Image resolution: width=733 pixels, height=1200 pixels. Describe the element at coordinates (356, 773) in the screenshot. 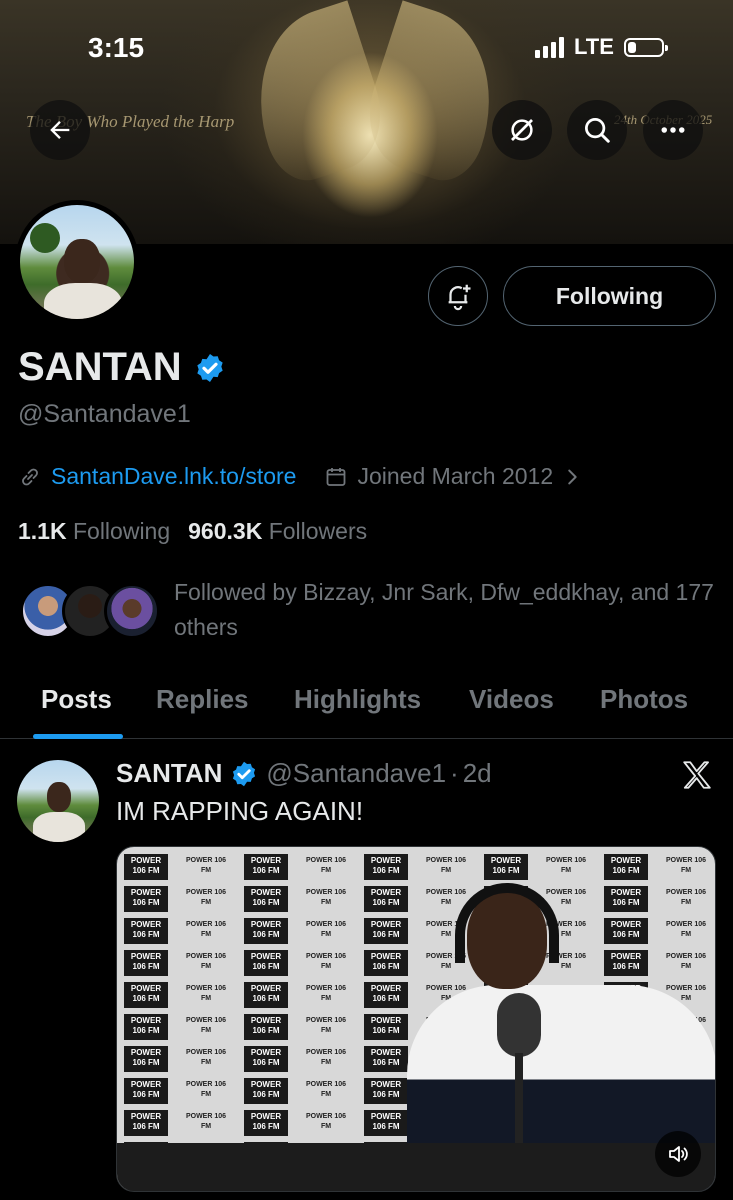

I see `post-author-handle: @Santandave1` at that location.